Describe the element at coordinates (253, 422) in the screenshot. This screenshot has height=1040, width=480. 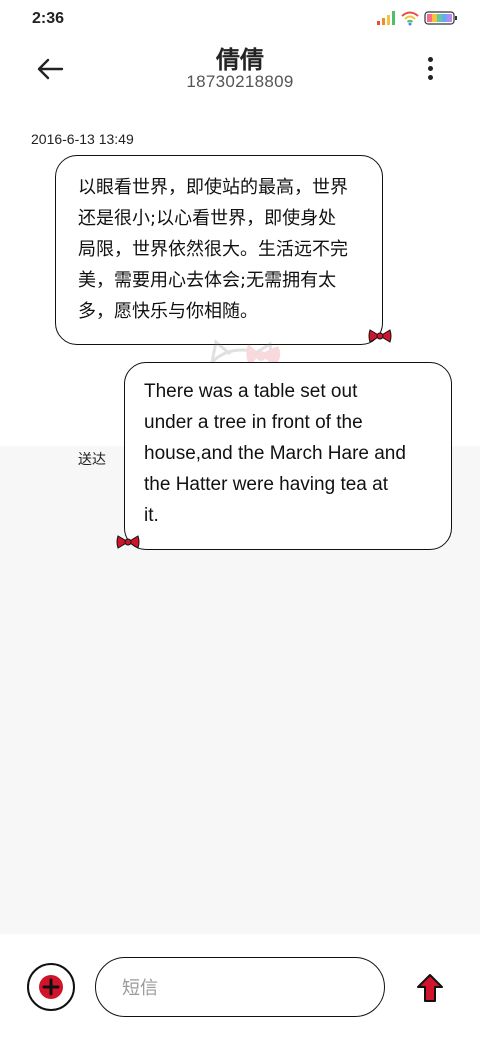
I see `message-line: under a tree in front of the` at that location.